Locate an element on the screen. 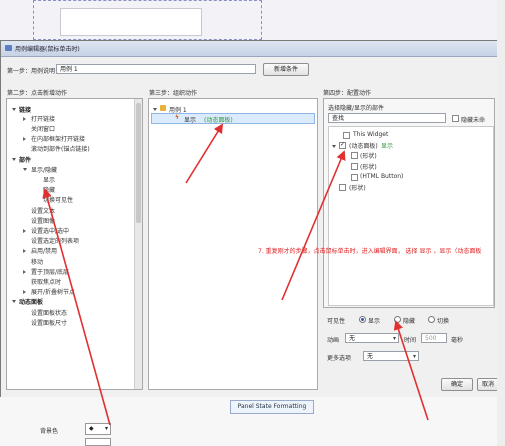  case-name-input: 用例 1 is located at coordinates (156, 69).